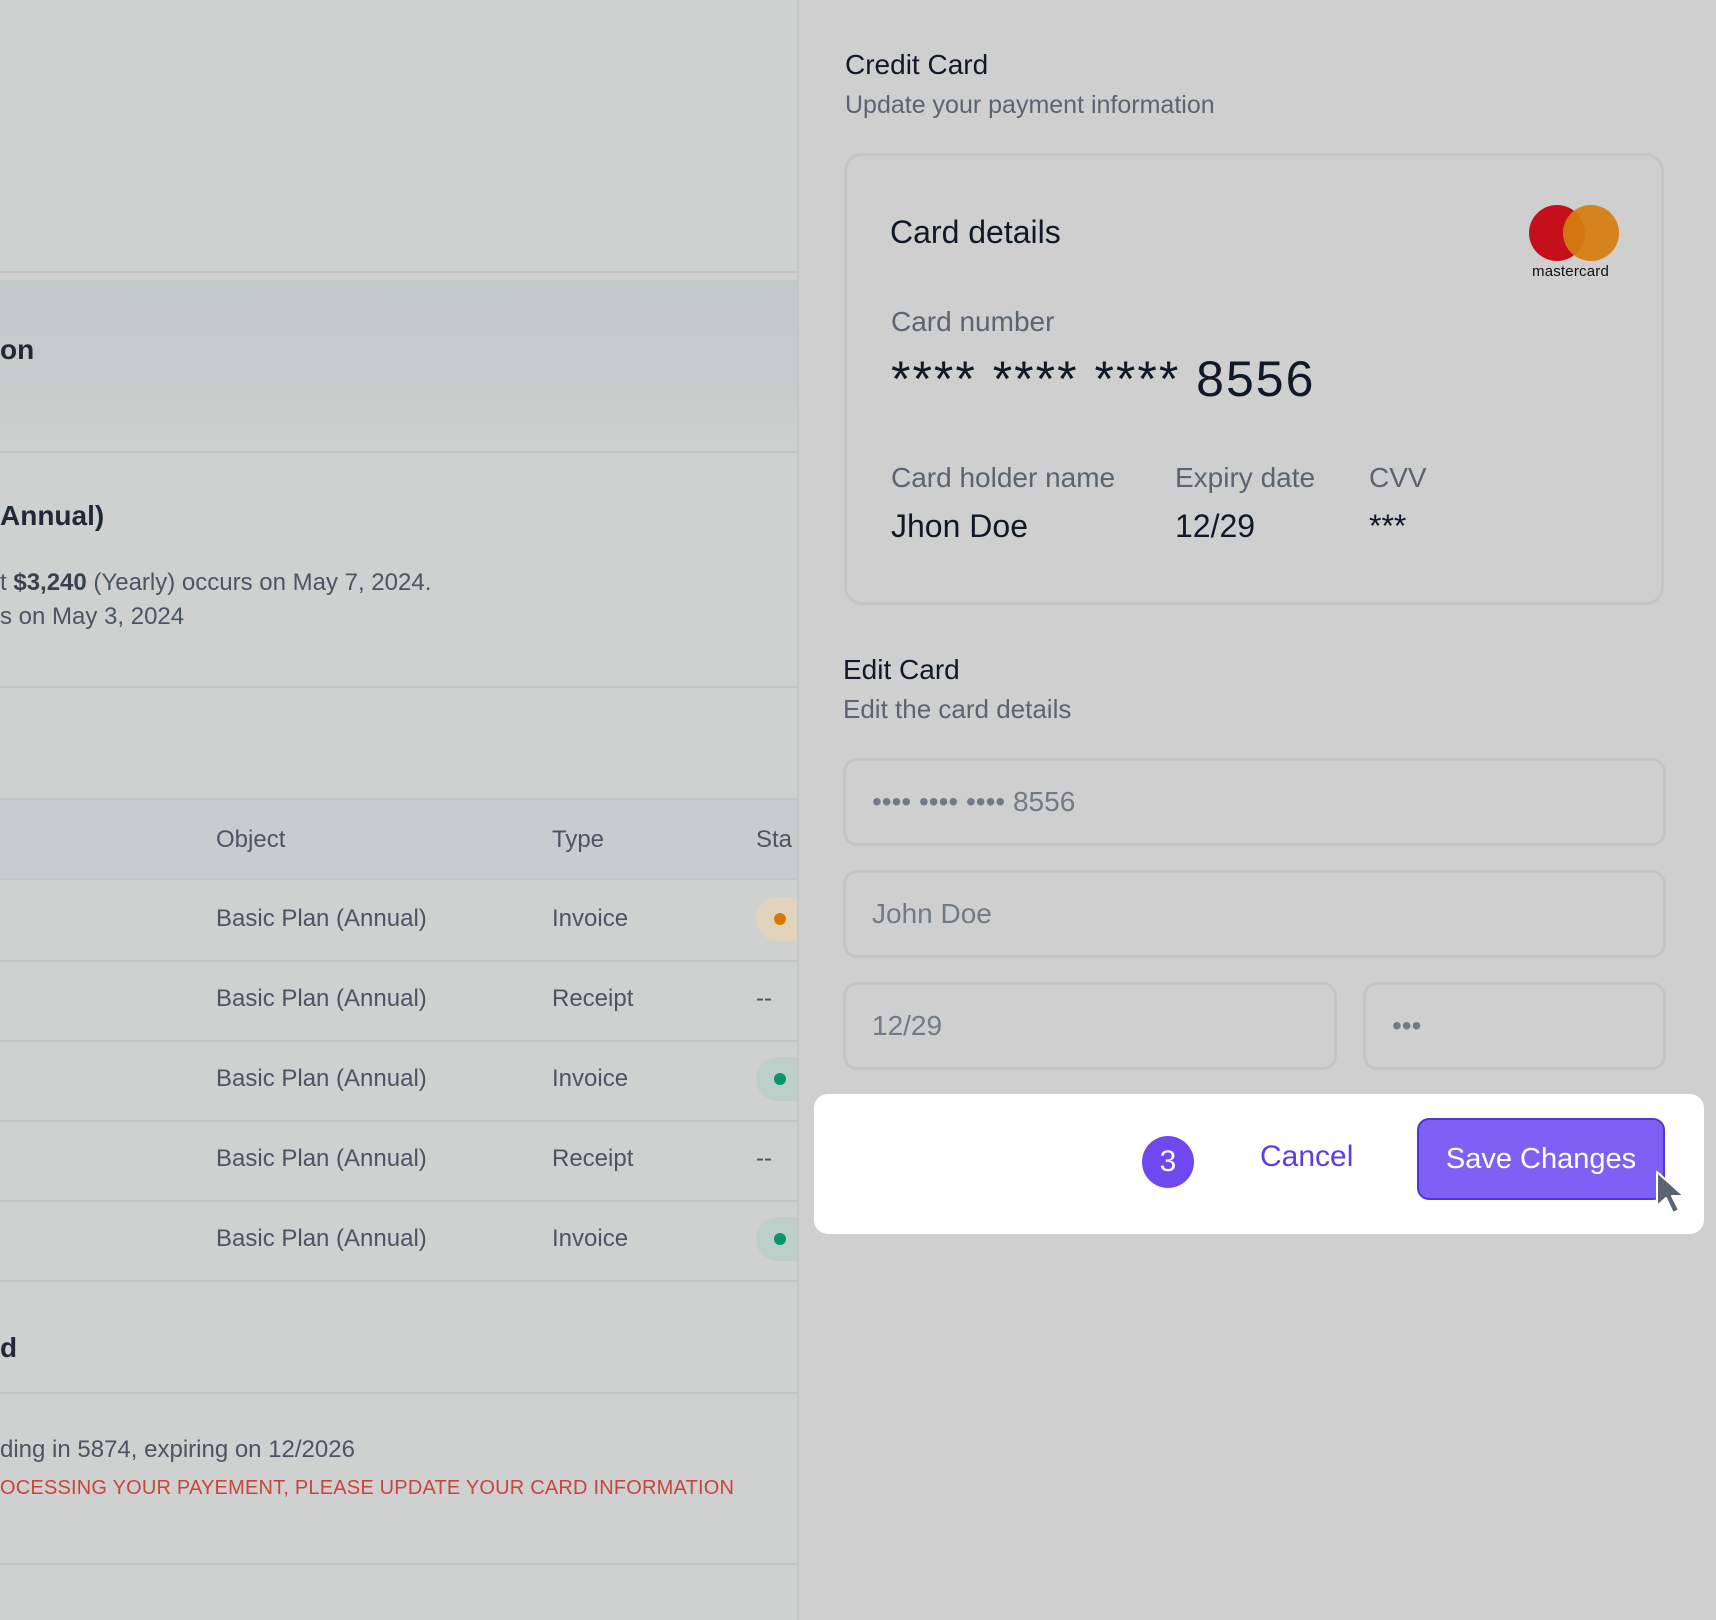 The image size is (1716, 1620). I want to click on table-header, so click(398, 839).